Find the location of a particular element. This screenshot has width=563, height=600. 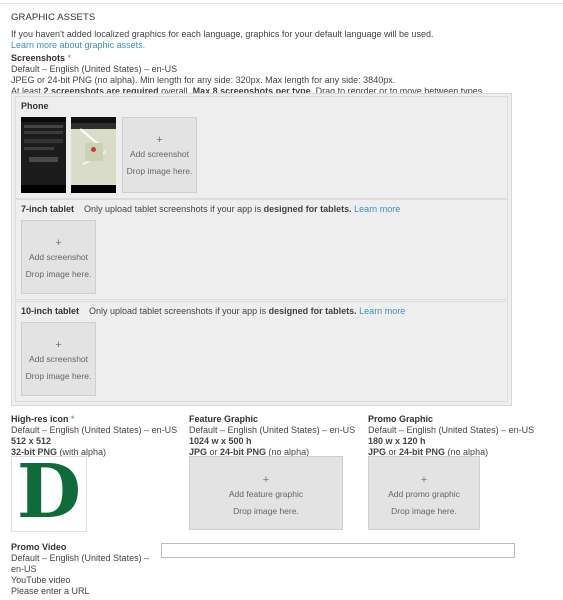

app-logo-icon: D is located at coordinates (49, 492).